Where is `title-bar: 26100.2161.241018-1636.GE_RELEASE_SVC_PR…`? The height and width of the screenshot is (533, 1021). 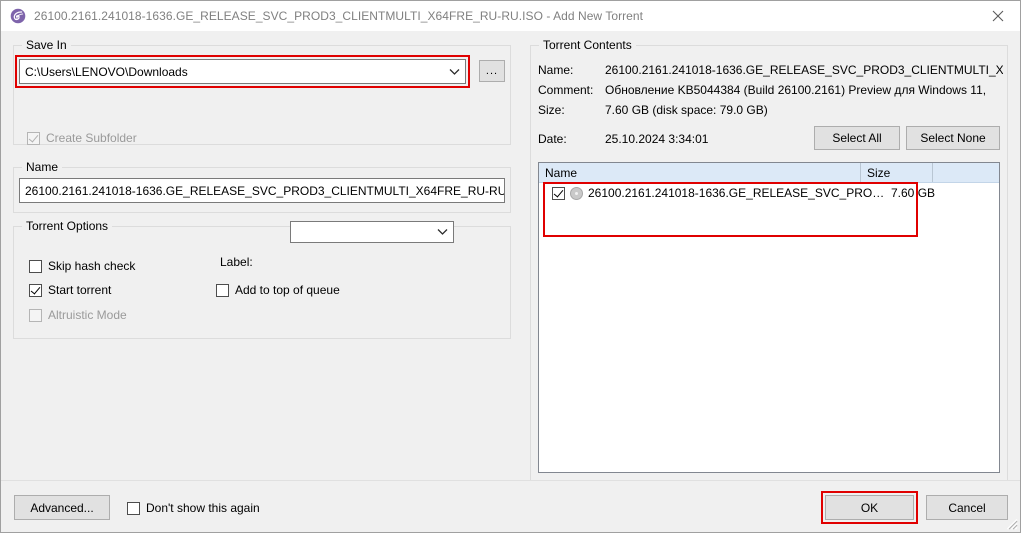
title-bar: 26100.2161.241018-1636.GE_RELEASE_SVC_PR… is located at coordinates (510, 15).